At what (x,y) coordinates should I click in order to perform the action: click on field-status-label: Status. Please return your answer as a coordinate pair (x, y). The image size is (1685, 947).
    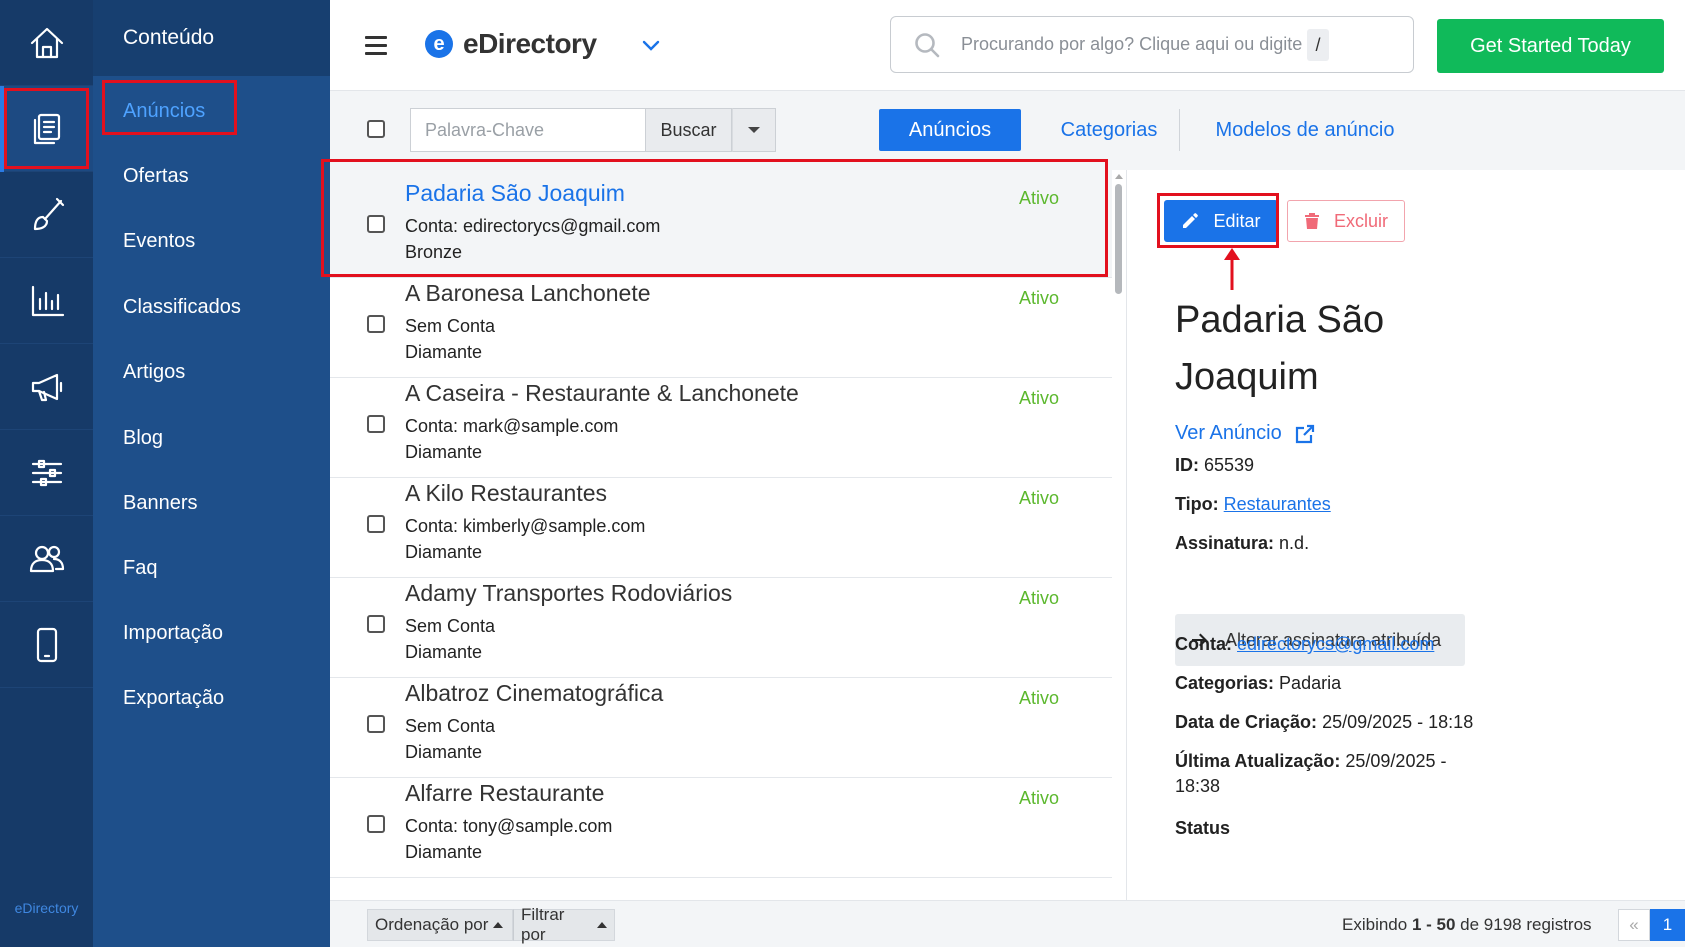
    Looking at the image, I should click on (1202, 828).